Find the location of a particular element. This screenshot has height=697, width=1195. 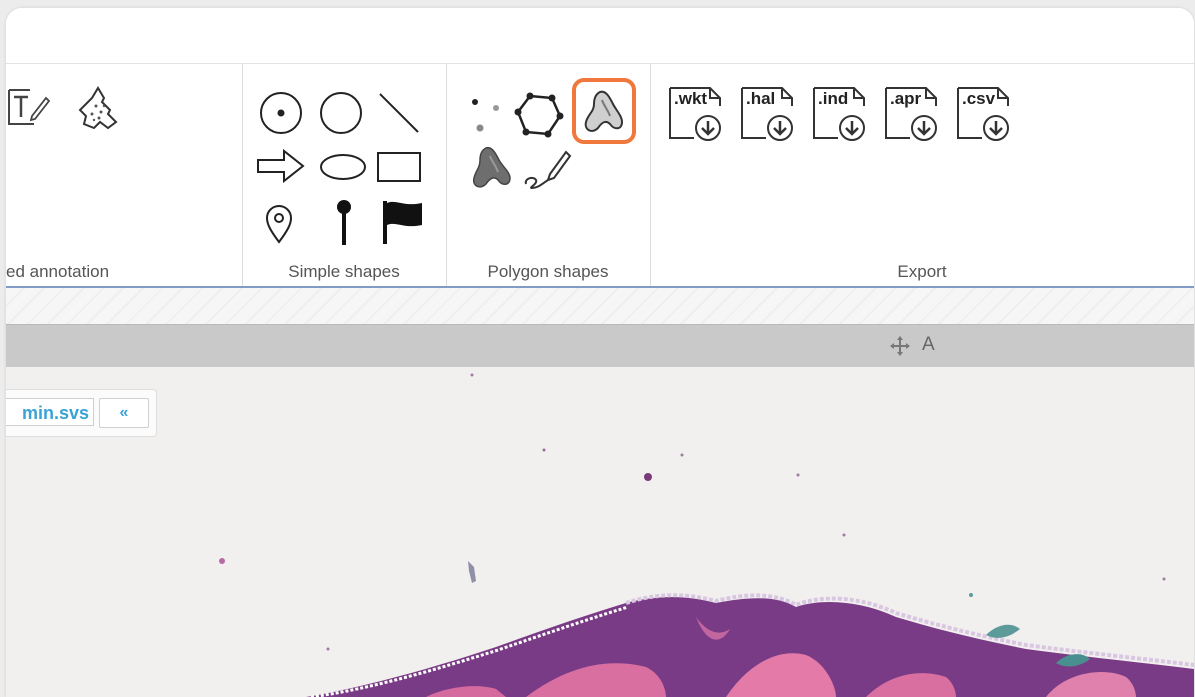

export-format-label: .csv is located at coordinates (979, 98).